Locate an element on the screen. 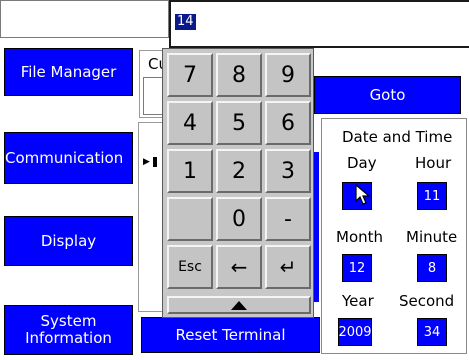 This screenshot has height=360, width=469. key-5: 5 is located at coordinates (239, 123).